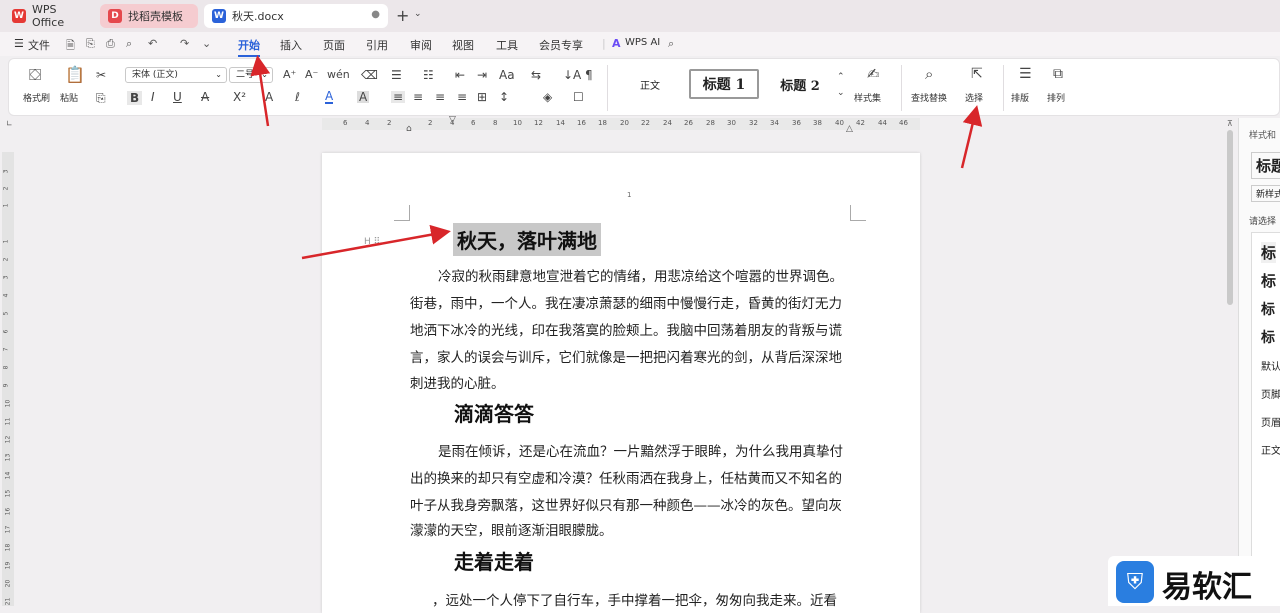 This screenshot has width=1280, height=613. I want to click on watermark-text: 易软汇, so click(1207, 587).